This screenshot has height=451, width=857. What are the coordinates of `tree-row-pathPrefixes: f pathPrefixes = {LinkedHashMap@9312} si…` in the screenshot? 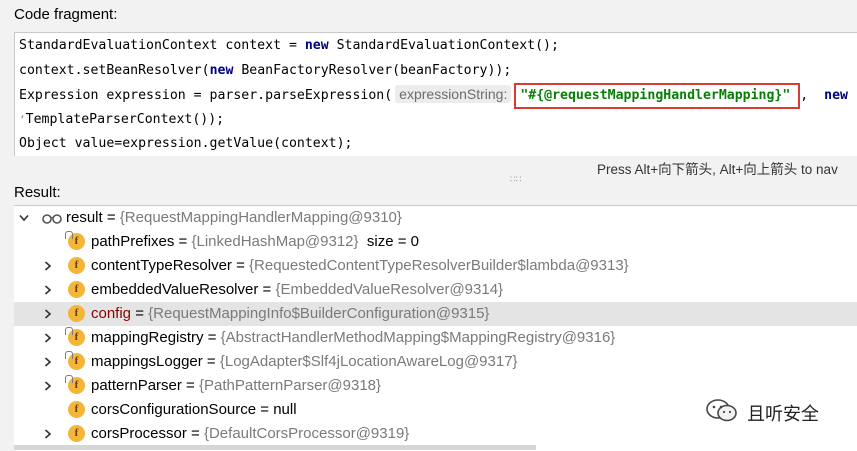 It's located at (435, 242).